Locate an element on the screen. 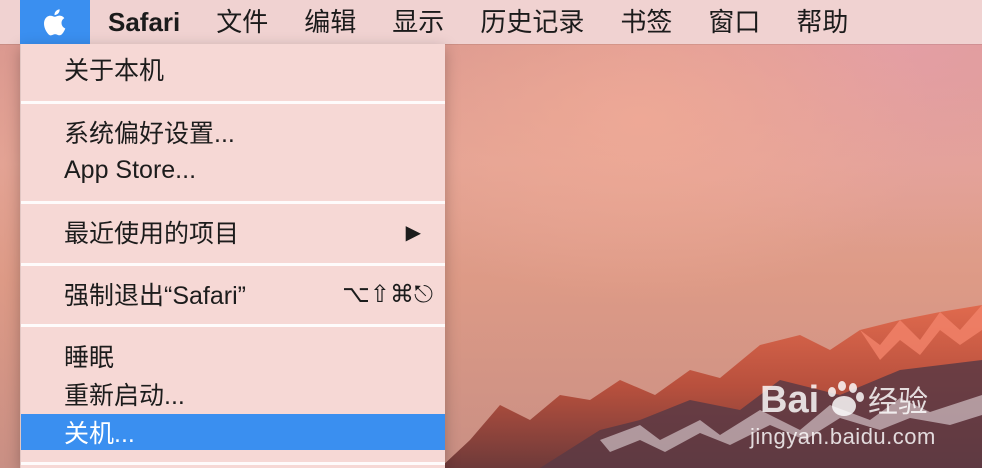  menu-bar: Safari 文件 编辑 显示 历史记录 书签 窗口 帮助 is located at coordinates (491, 22).